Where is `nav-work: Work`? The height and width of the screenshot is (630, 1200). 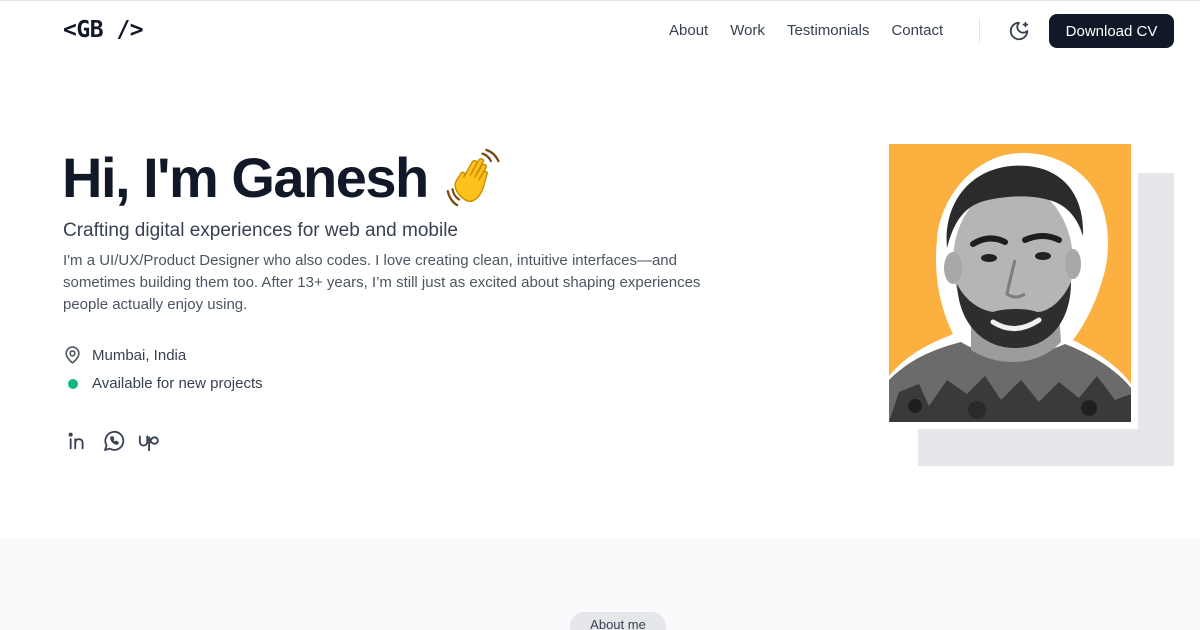 nav-work: Work is located at coordinates (747, 31).